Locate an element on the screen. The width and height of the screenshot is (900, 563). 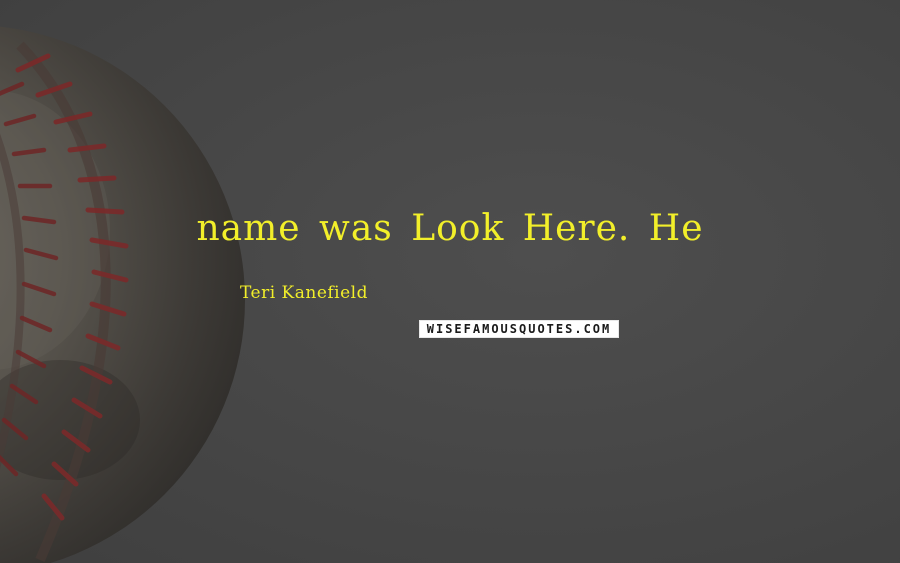
site-watermark: WISEFAMOUSQUOTES.COM is located at coordinates (519, 329).